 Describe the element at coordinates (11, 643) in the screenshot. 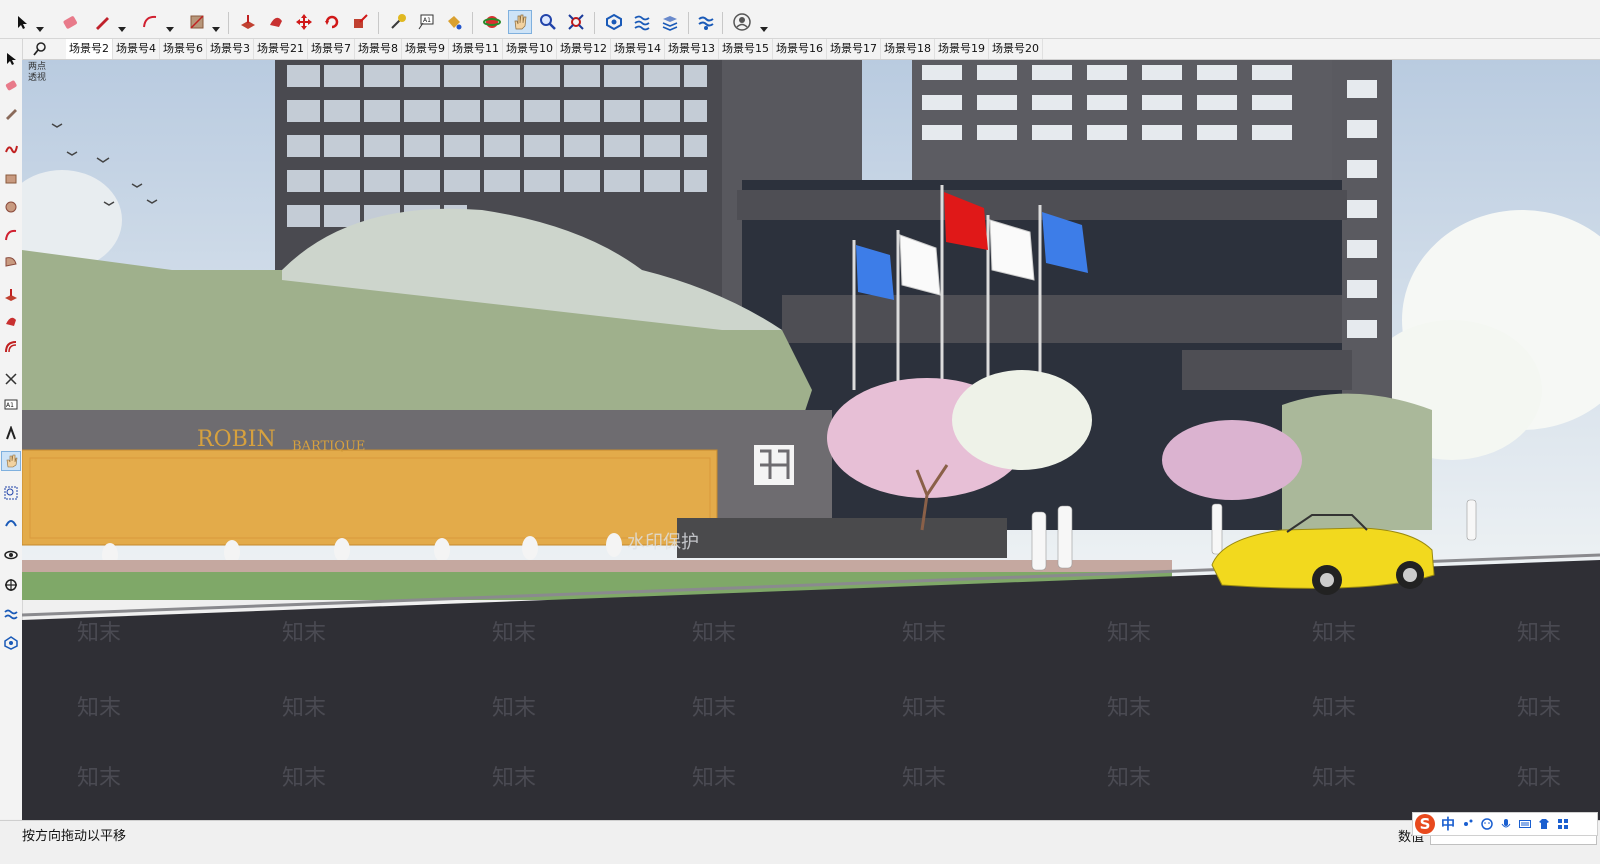

I see `sandbox-scratch-tool-icon` at that location.